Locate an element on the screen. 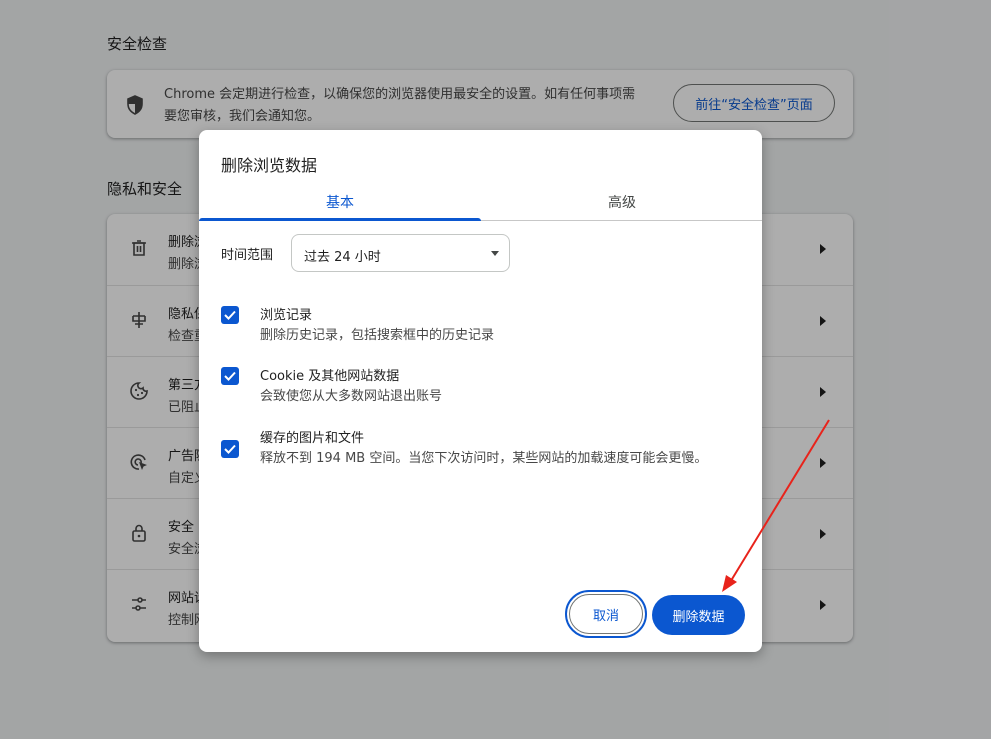 The height and width of the screenshot is (739, 991). cancel-button: 取消 is located at coordinates (606, 614).